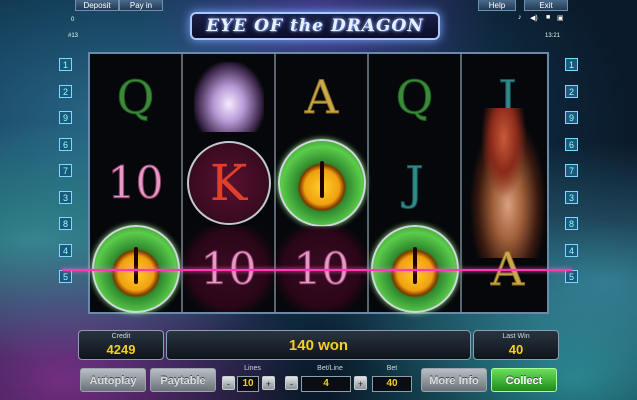  What do you see at coordinates (73, 36) in the screenshot?
I see `round-id: #13` at bounding box center [73, 36].